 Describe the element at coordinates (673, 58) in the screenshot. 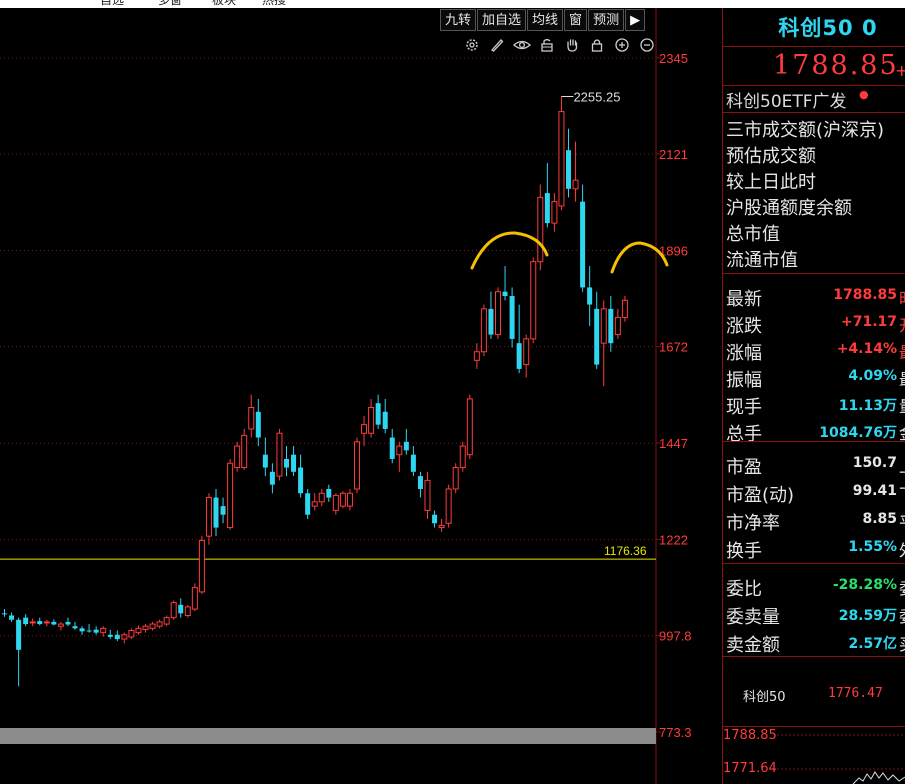

I see `y-tick-label: 2345` at that location.